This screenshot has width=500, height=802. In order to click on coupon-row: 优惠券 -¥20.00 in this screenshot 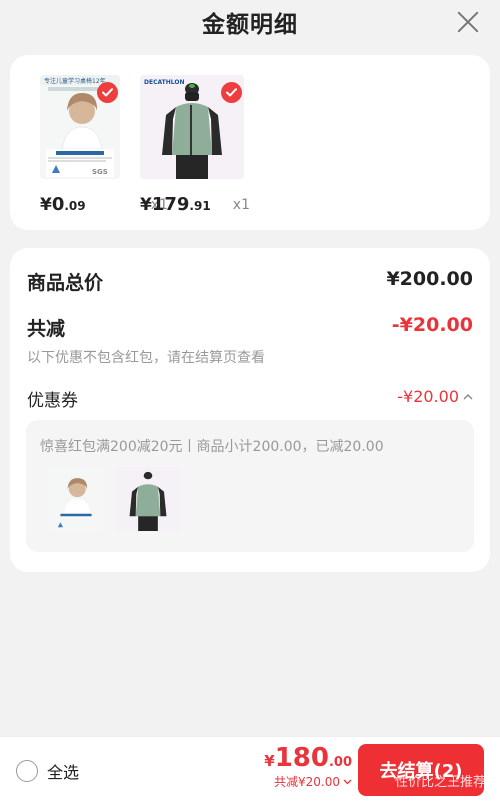, I will do `click(250, 398)`.